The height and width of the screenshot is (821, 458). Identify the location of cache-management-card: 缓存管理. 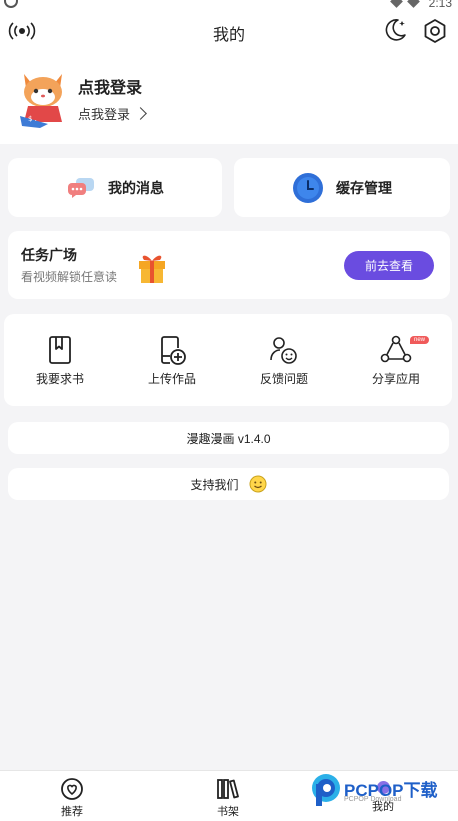
(342, 187).